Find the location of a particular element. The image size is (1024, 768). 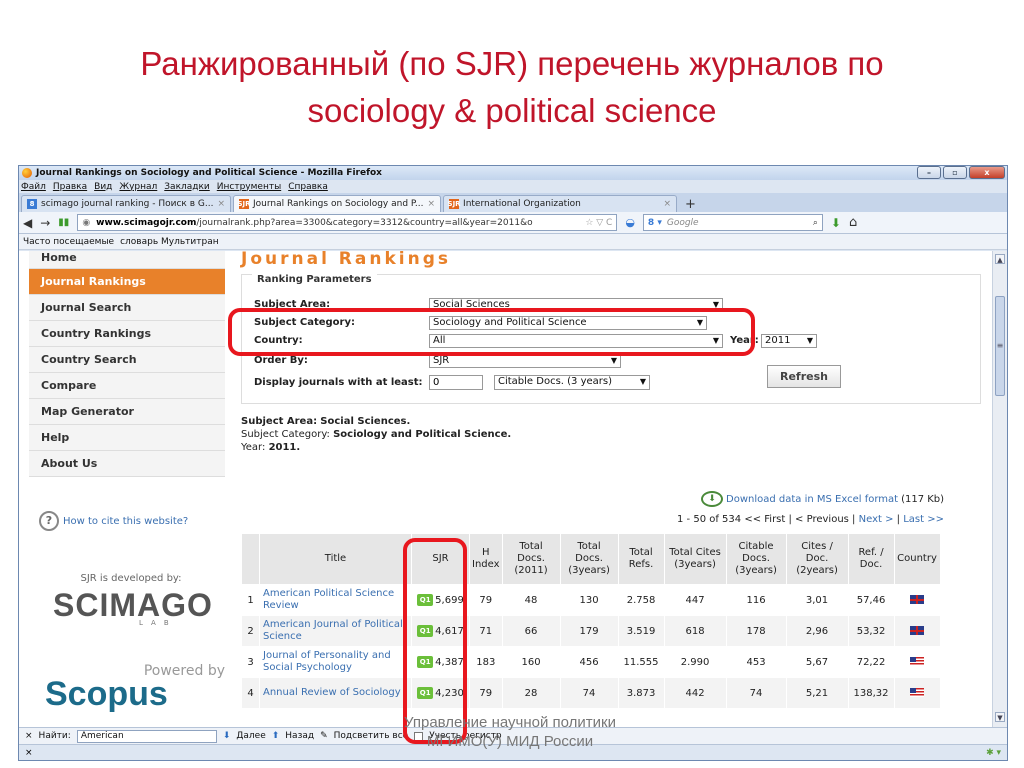

bookmark-most-visited: Часто посещаемые is located at coordinates (68, 242).